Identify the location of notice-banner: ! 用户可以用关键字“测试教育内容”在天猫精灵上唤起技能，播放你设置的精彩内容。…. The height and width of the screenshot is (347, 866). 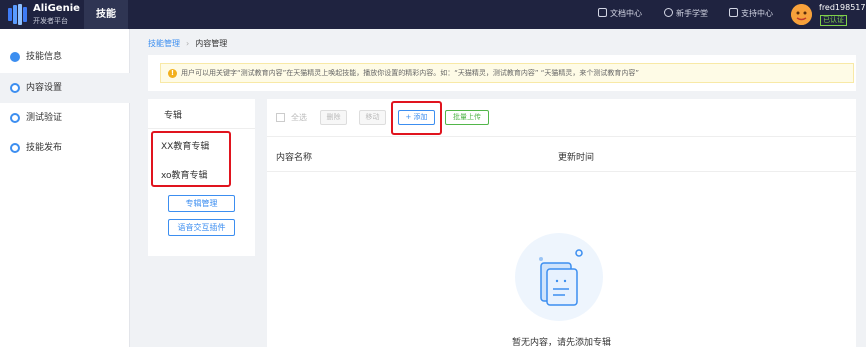
(507, 73).